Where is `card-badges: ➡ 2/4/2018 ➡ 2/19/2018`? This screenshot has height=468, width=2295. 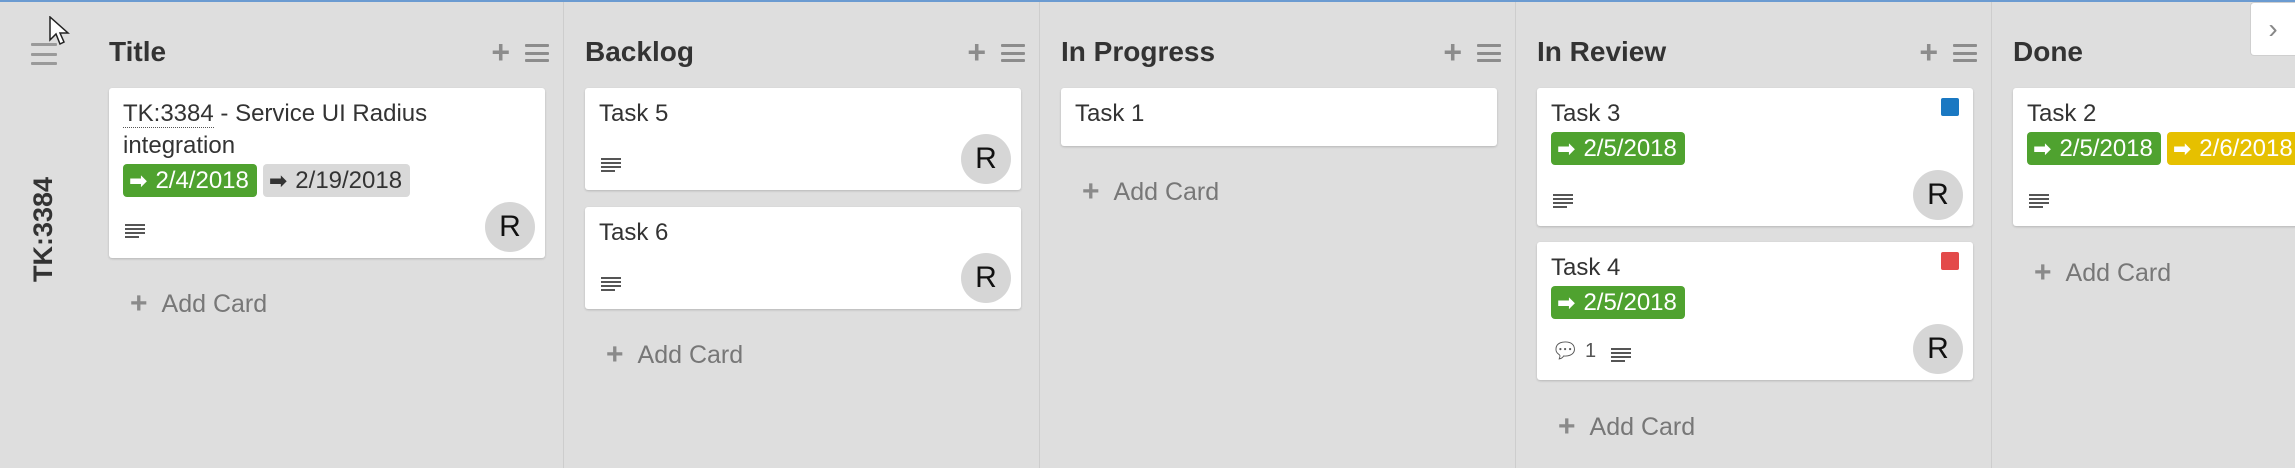
card-badges: ➡ 2/4/2018 ➡ 2/19/2018 is located at coordinates (267, 180).